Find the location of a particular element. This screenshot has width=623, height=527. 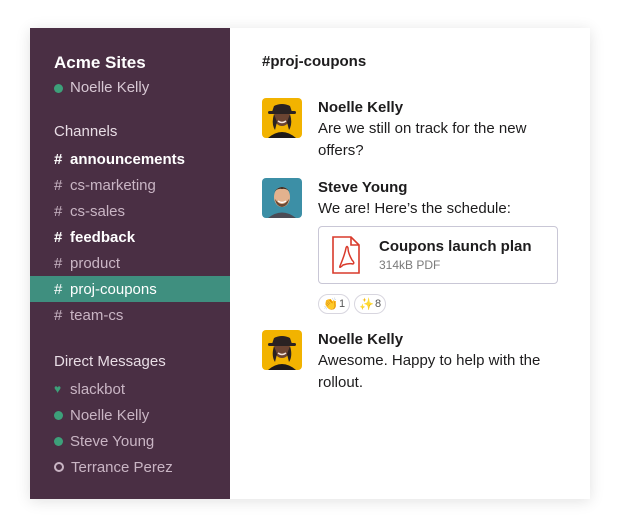

workspace-name: Acme Sites is located at coordinates (130, 63).